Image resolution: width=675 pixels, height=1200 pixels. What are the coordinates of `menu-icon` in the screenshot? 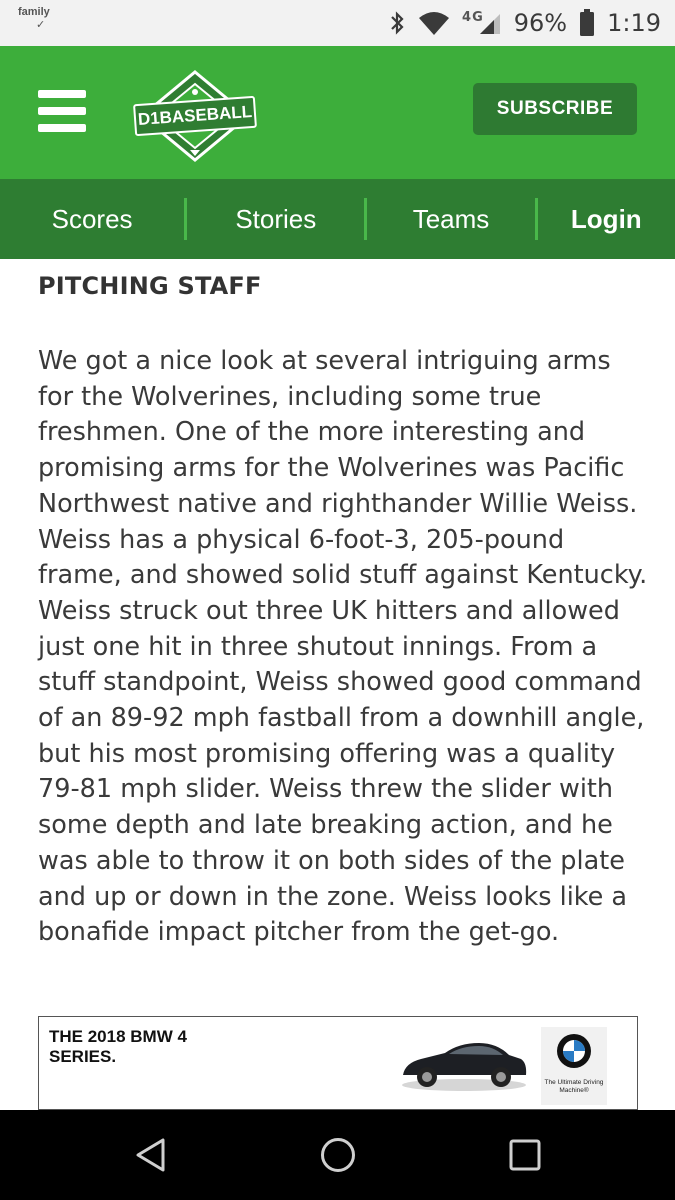 It's located at (62, 111).